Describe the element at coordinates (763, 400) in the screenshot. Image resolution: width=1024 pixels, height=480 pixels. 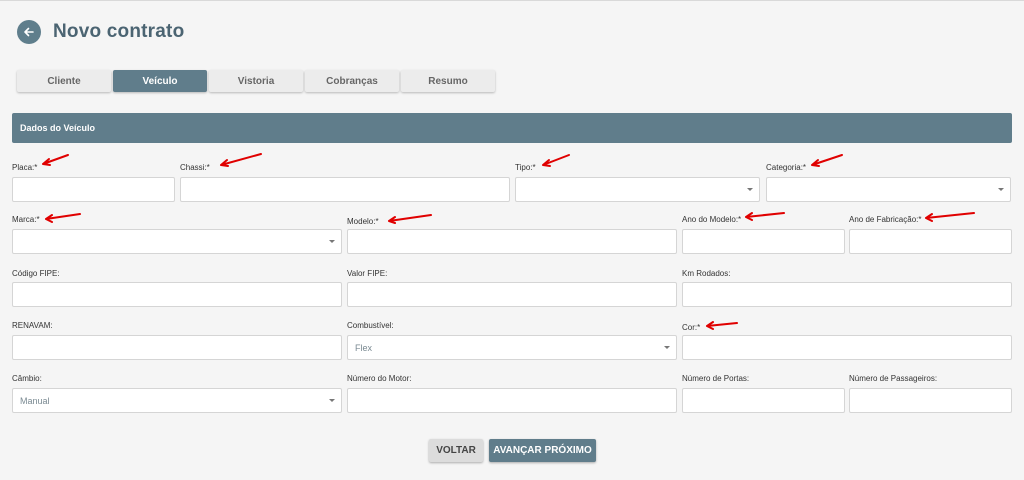
I see `numero-portas-input` at that location.